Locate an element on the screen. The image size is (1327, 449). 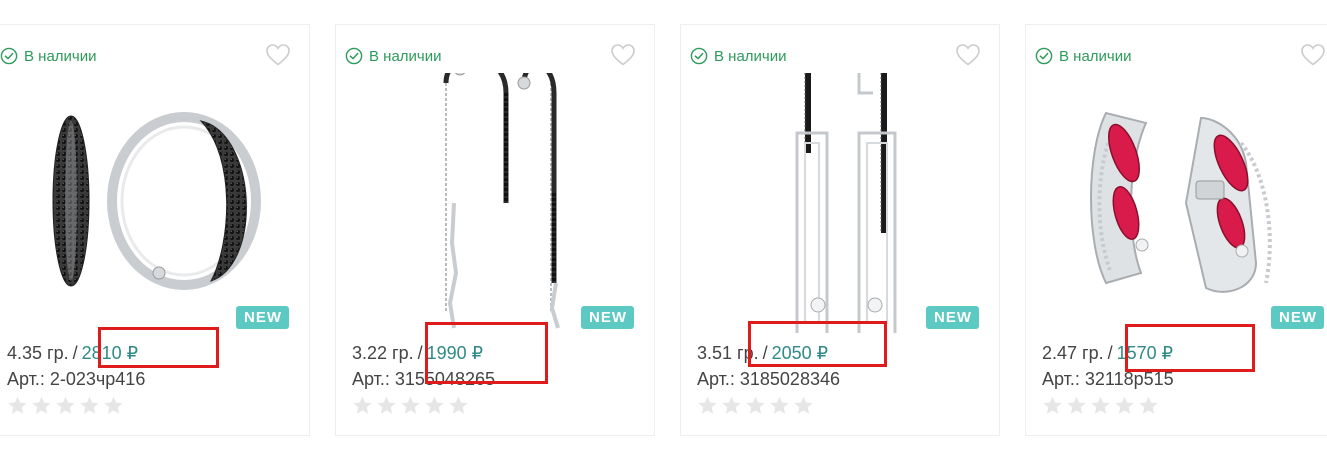
product-weight: 2.47 гр. is located at coordinates (1073, 353).